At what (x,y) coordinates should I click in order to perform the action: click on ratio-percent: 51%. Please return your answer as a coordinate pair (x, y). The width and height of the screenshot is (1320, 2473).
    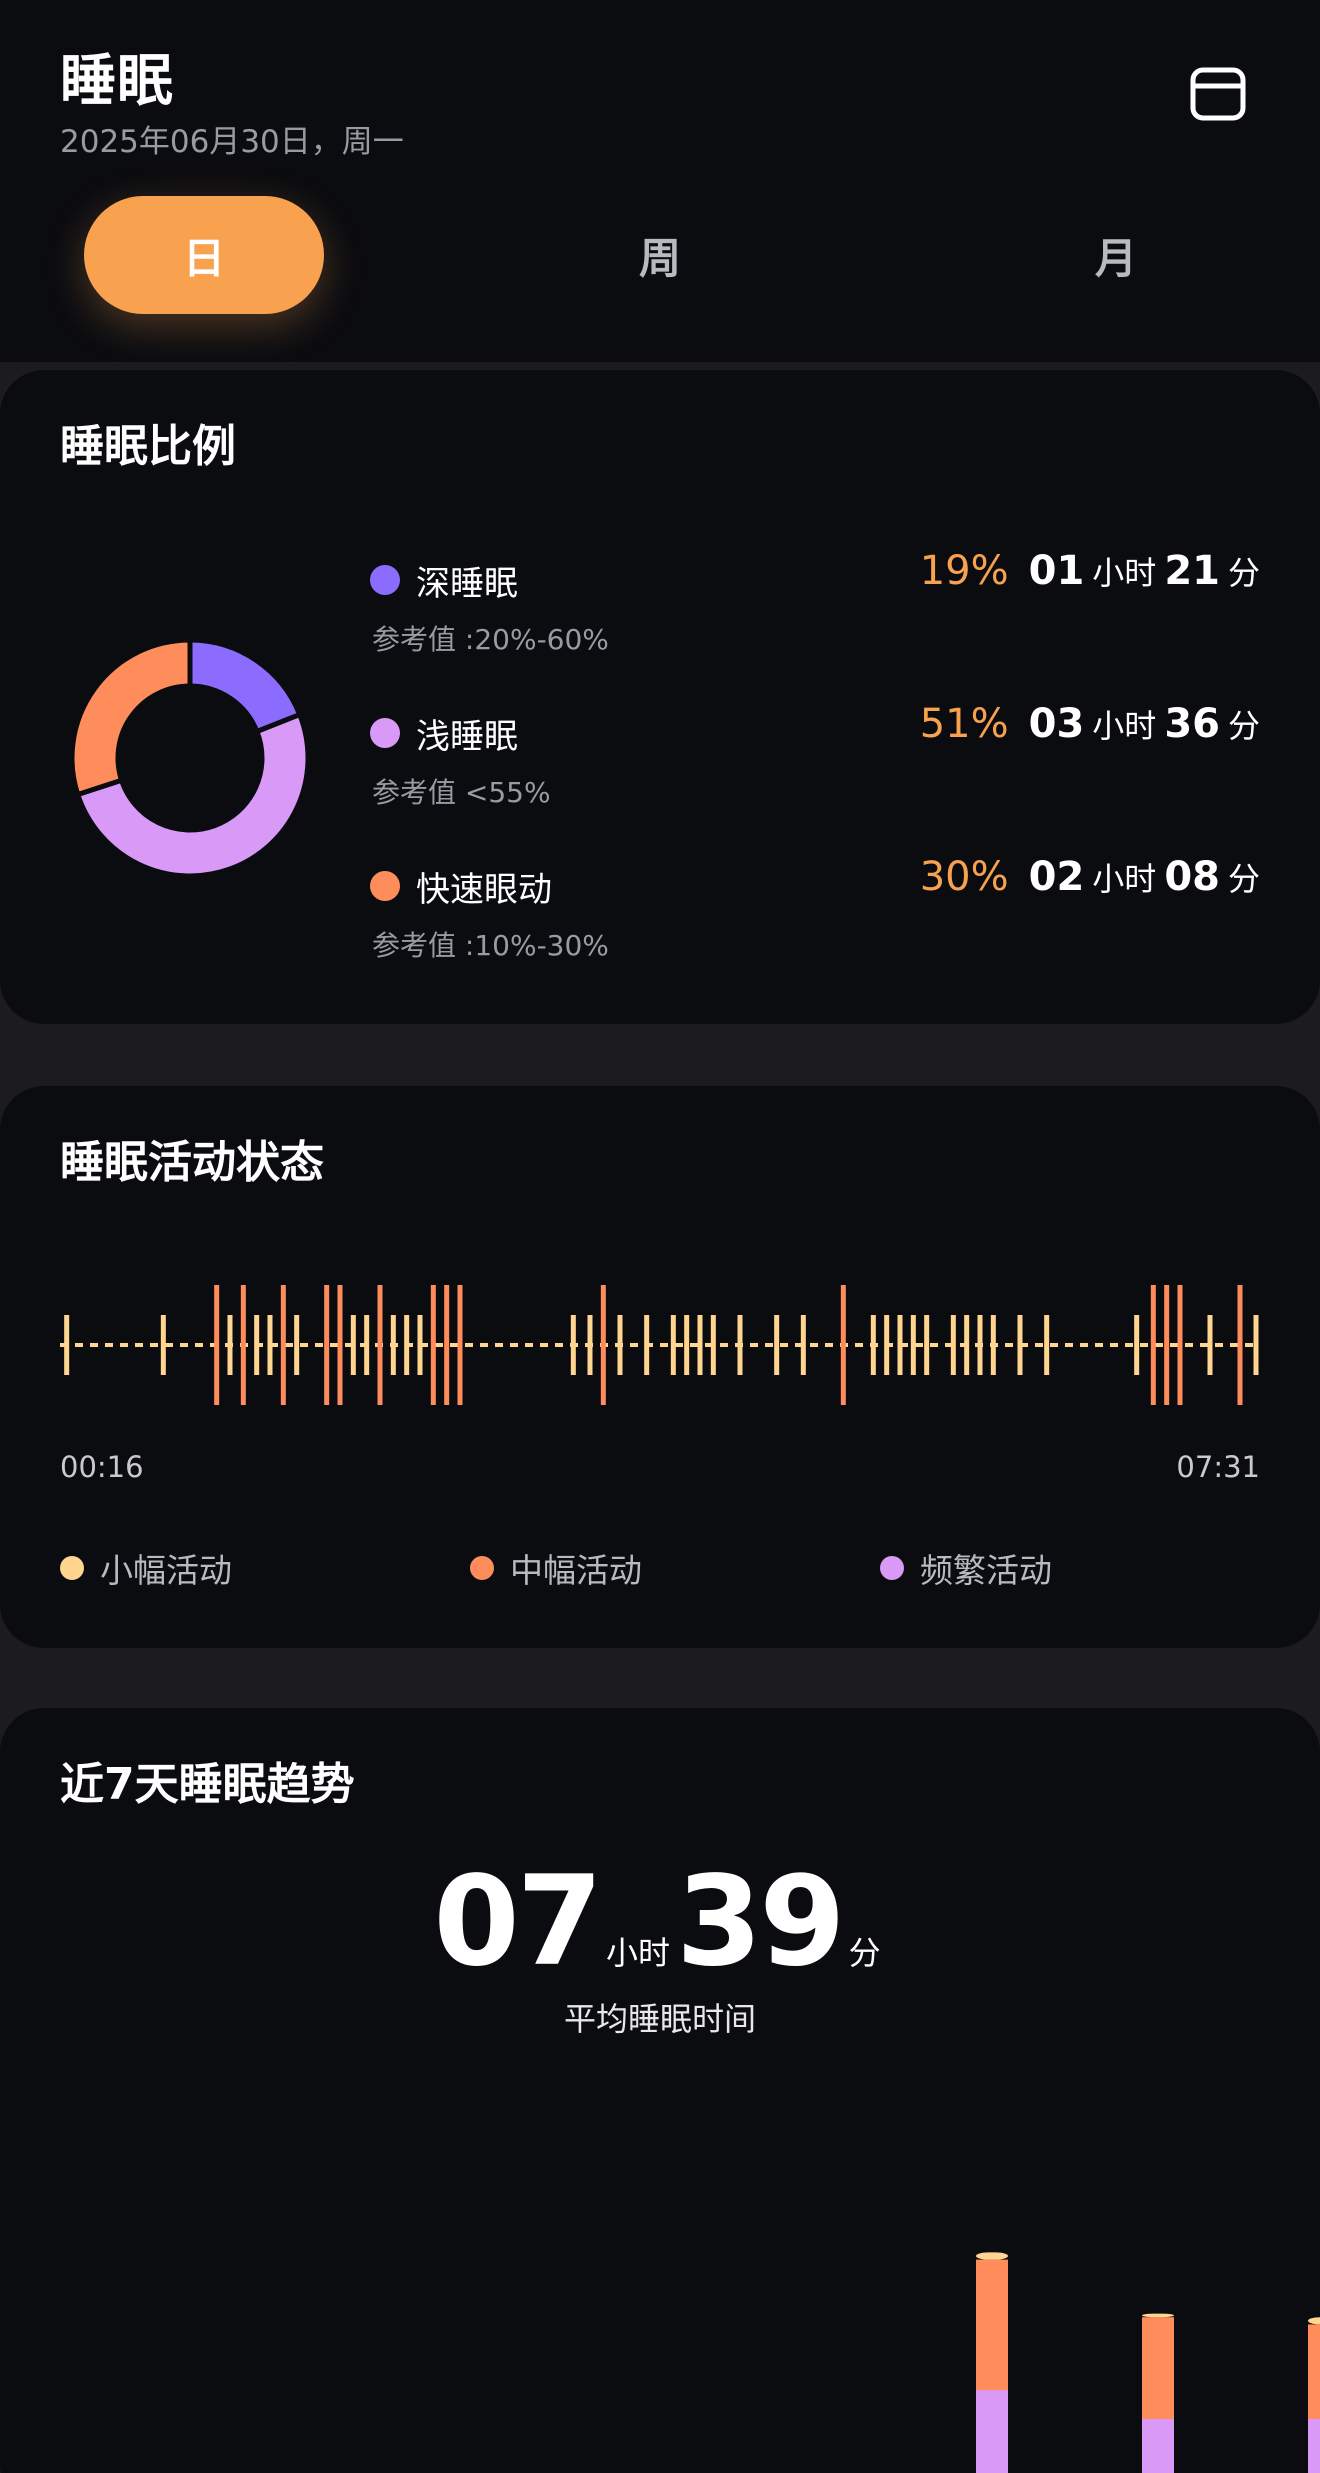
    Looking at the image, I should click on (964, 724).